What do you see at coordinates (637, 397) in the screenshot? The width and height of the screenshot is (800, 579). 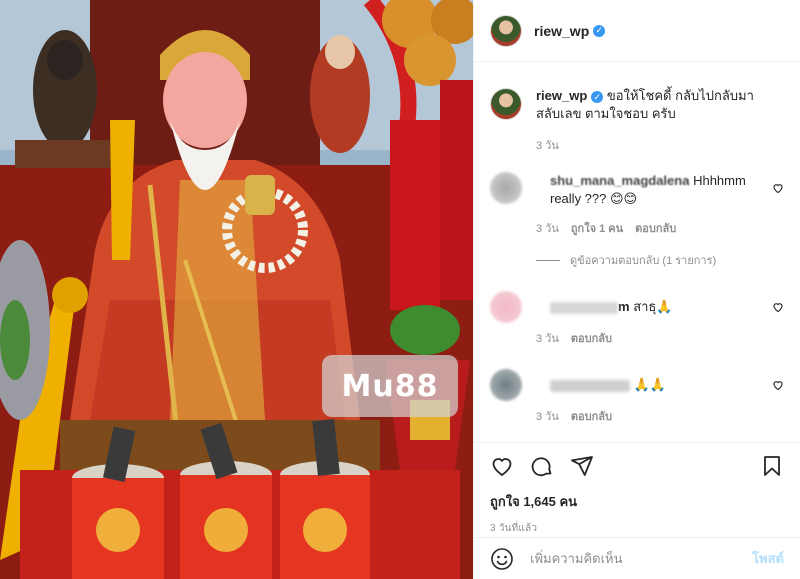 I see `comment-item: 🙏🙏 3 วัน ตอบกลับ` at bounding box center [637, 397].